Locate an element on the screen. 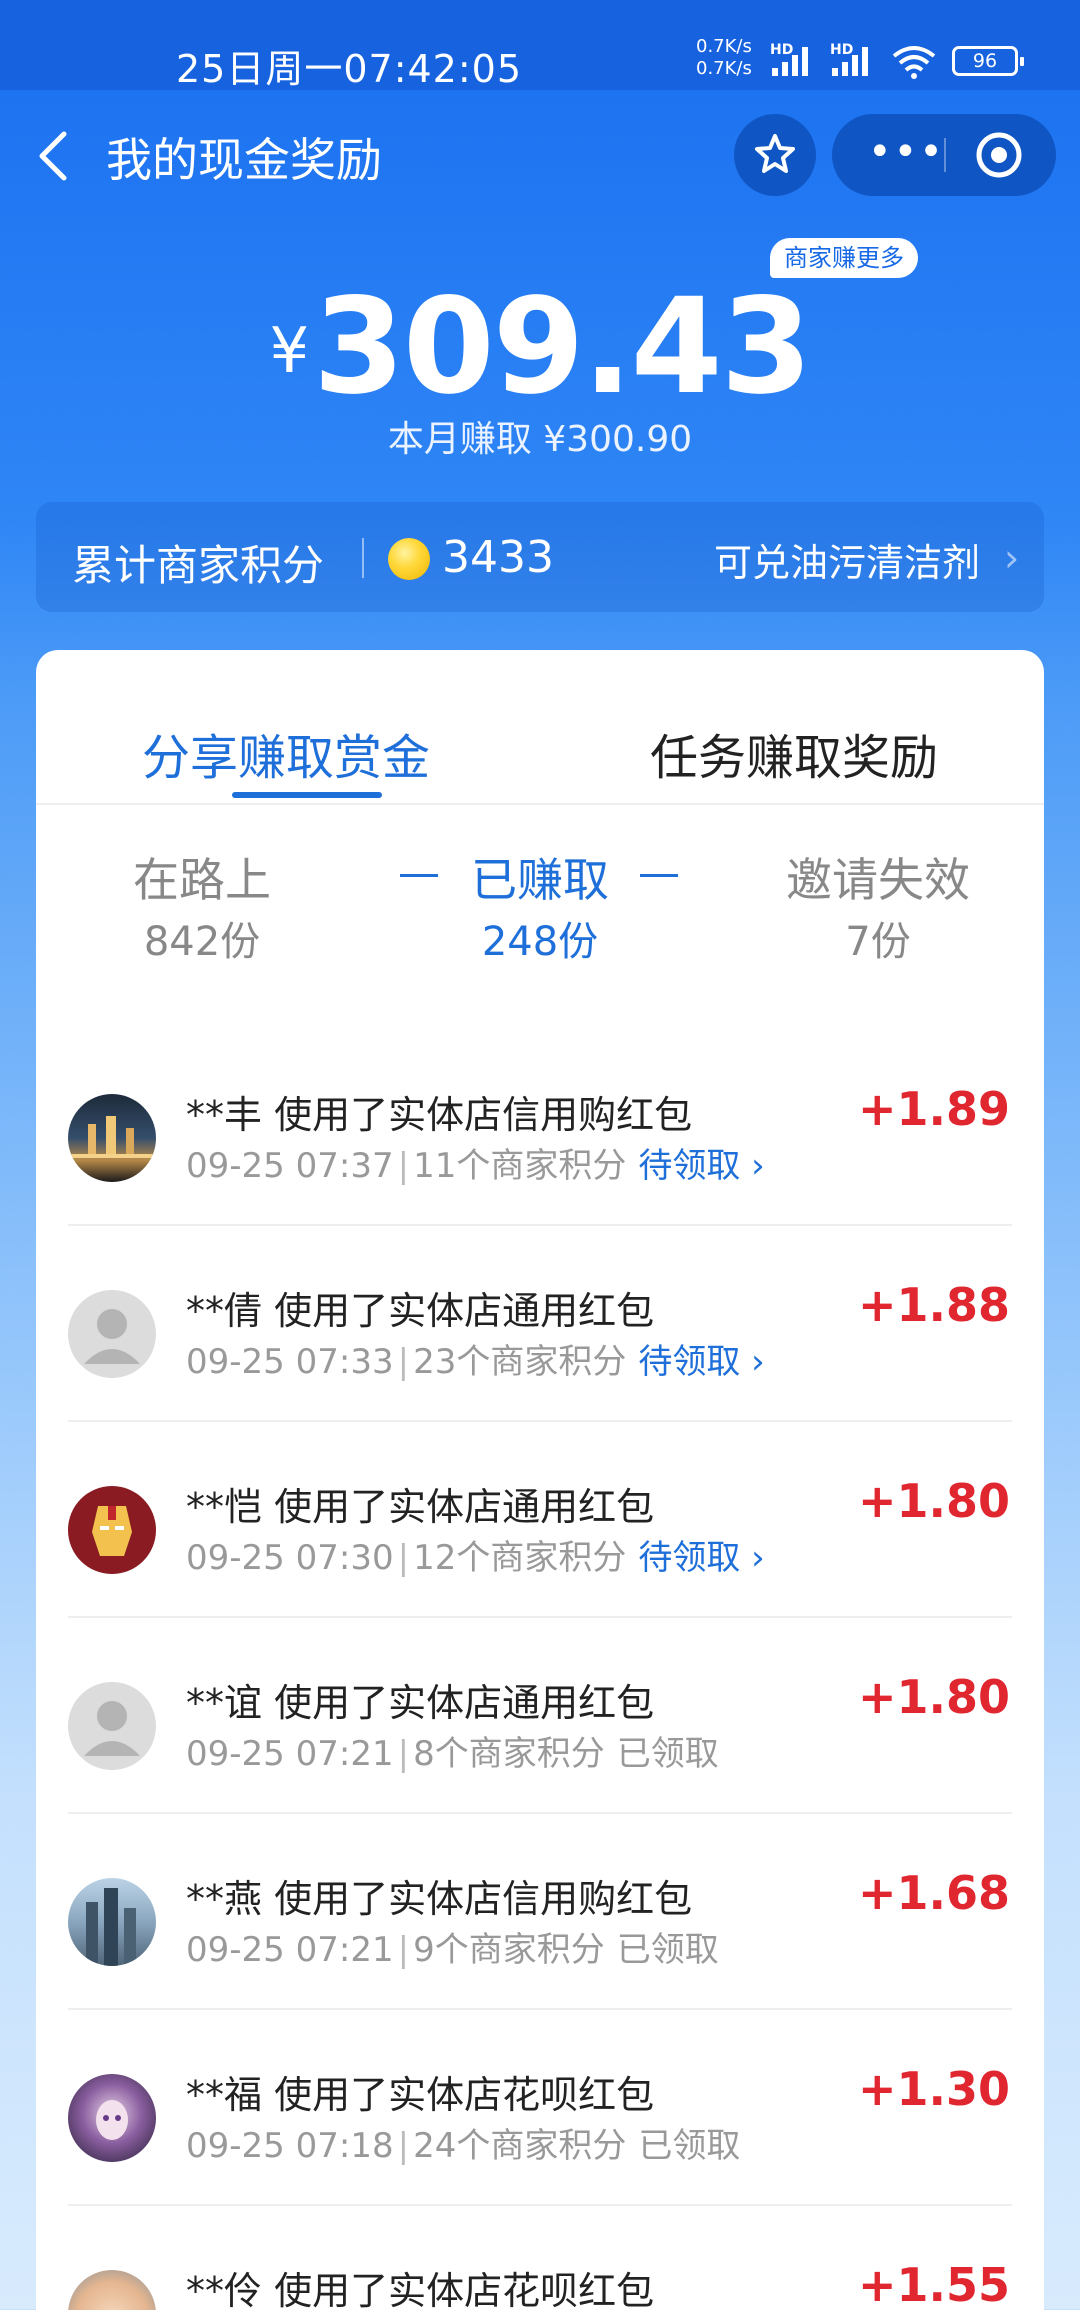 This screenshot has width=1080, height=2310. record-time: 09-25 07:33 is located at coordinates (290, 1362).